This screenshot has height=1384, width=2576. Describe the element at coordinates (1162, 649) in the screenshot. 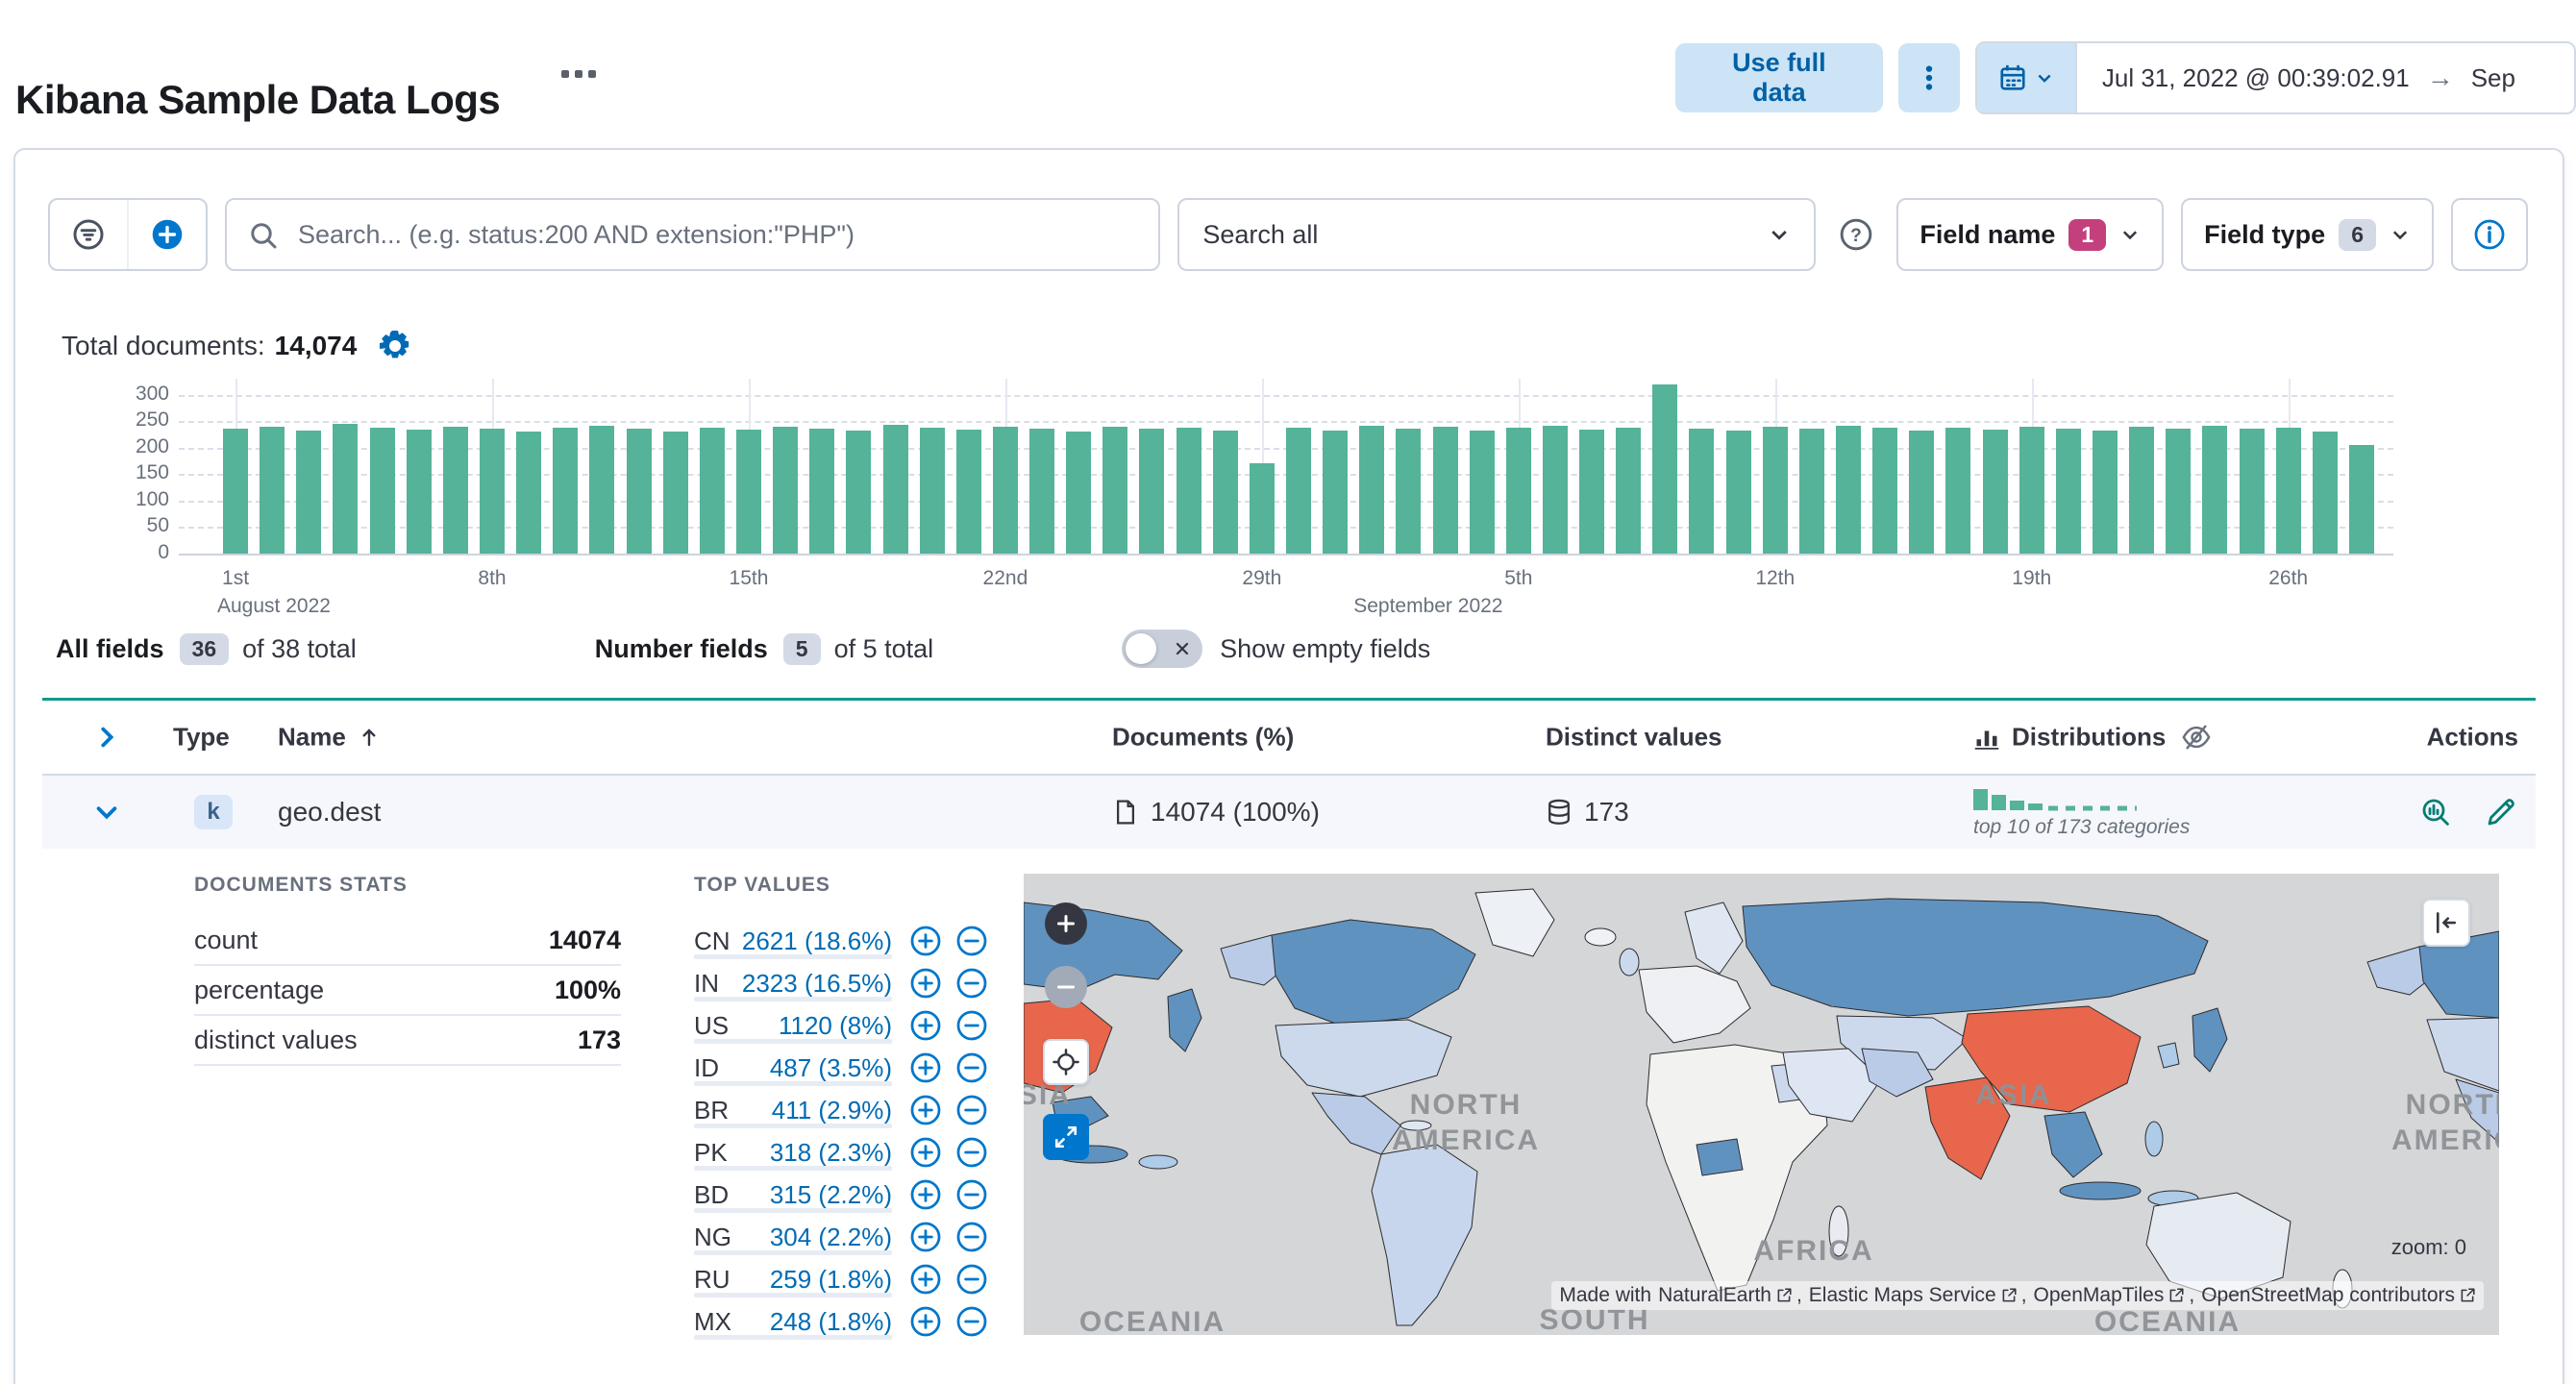

I see `show-empty-fields-toggle` at that location.